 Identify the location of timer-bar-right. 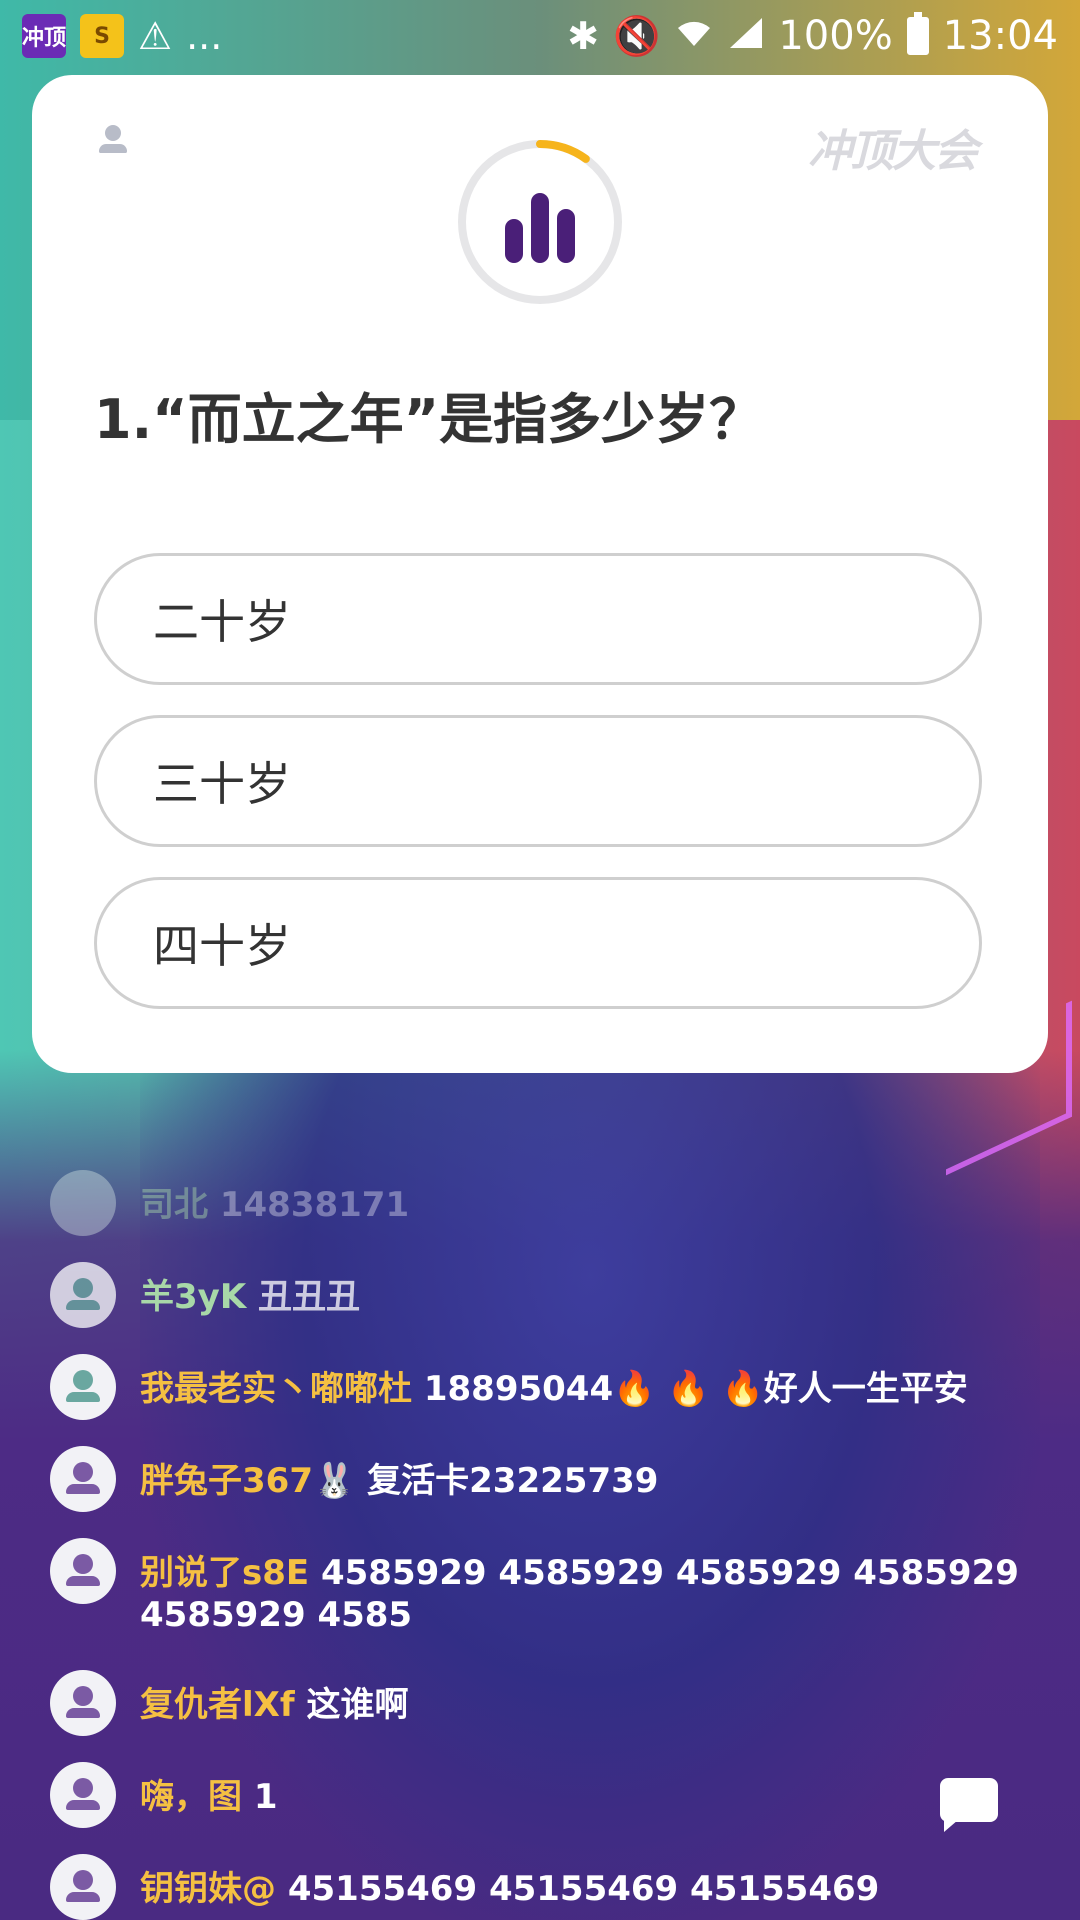
(566, 236).